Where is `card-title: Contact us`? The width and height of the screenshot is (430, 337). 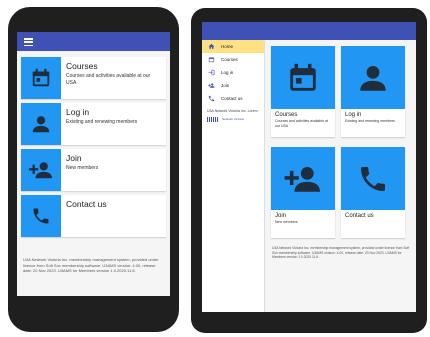 card-title: Contact us is located at coordinates (359, 216).